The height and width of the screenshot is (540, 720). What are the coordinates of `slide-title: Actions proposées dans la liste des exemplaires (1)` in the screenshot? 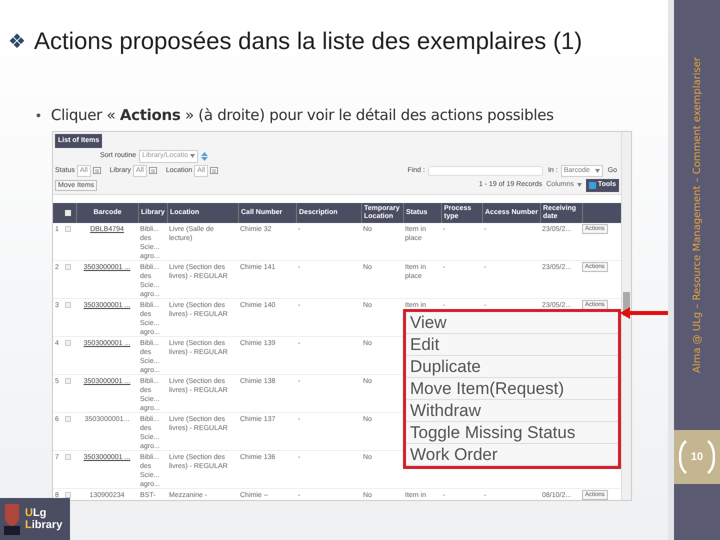 It's located at (308, 42).